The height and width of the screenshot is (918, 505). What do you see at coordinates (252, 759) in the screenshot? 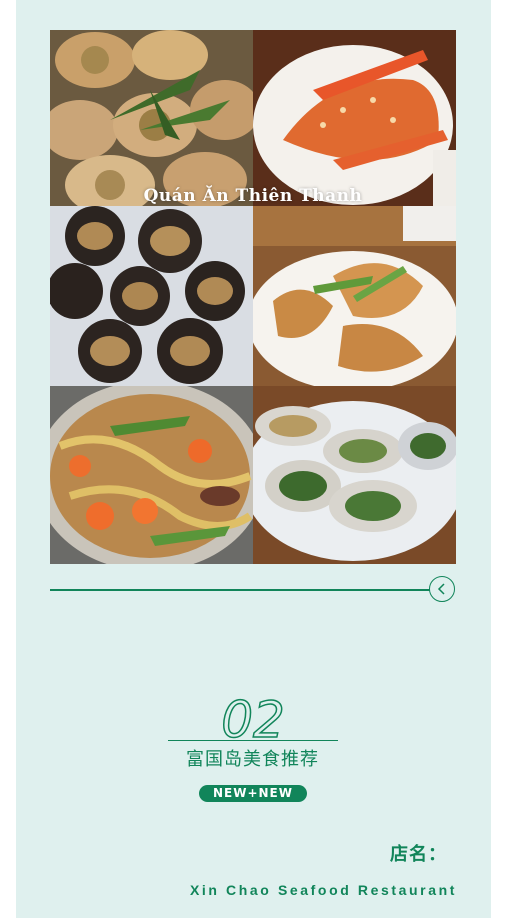
I see `section-title: 富国岛美食推荐` at bounding box center [252, 759].